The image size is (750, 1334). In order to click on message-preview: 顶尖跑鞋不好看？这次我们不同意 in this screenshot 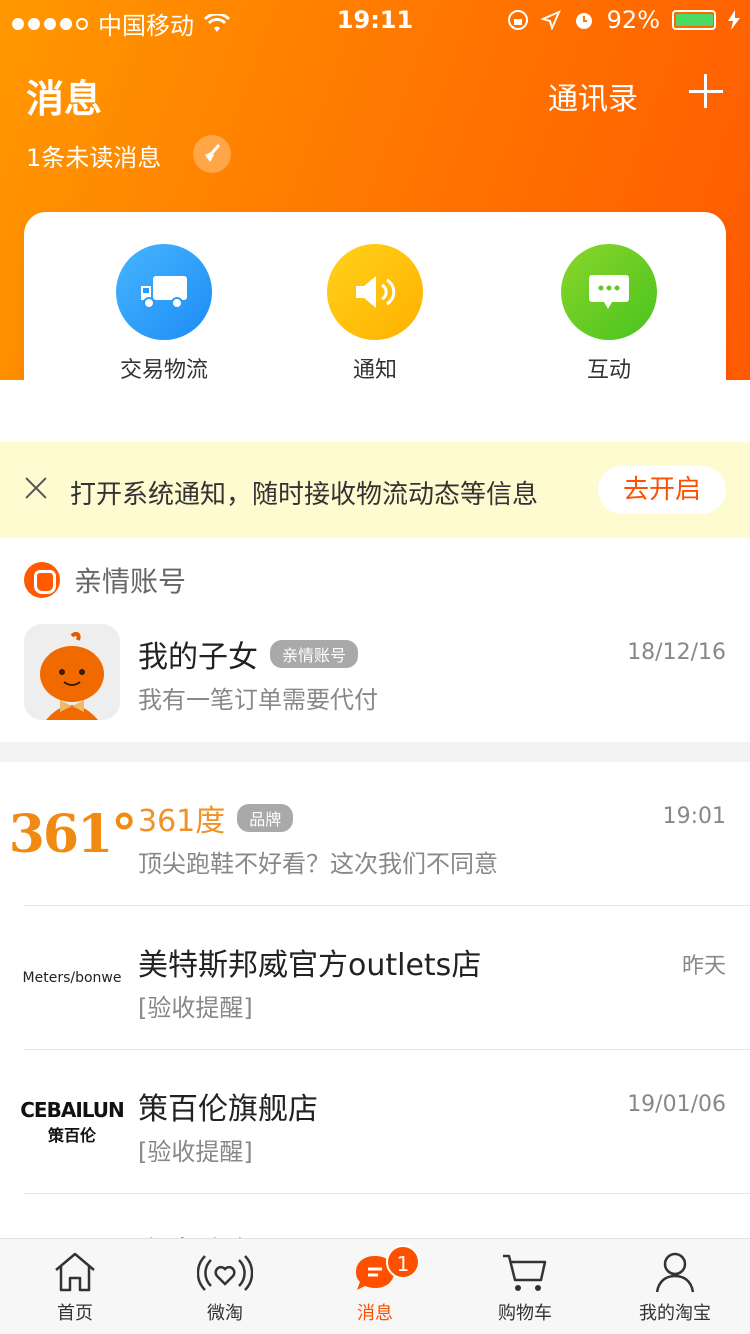, I will do `click(318, 864)`.